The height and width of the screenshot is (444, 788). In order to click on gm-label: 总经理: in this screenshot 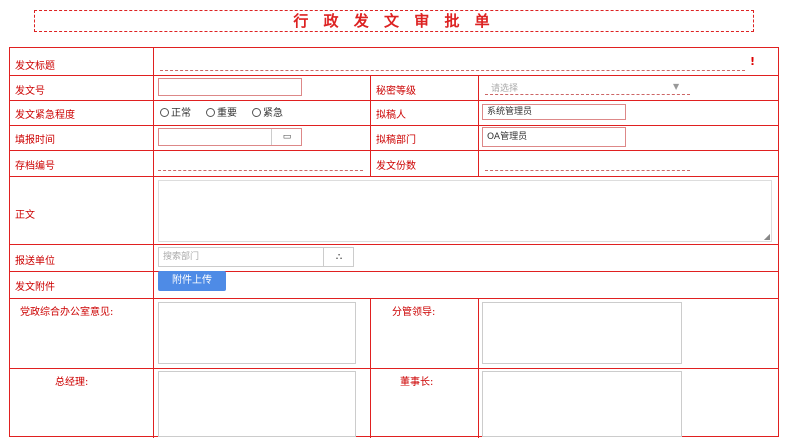, I will do `click(72, 382)`.